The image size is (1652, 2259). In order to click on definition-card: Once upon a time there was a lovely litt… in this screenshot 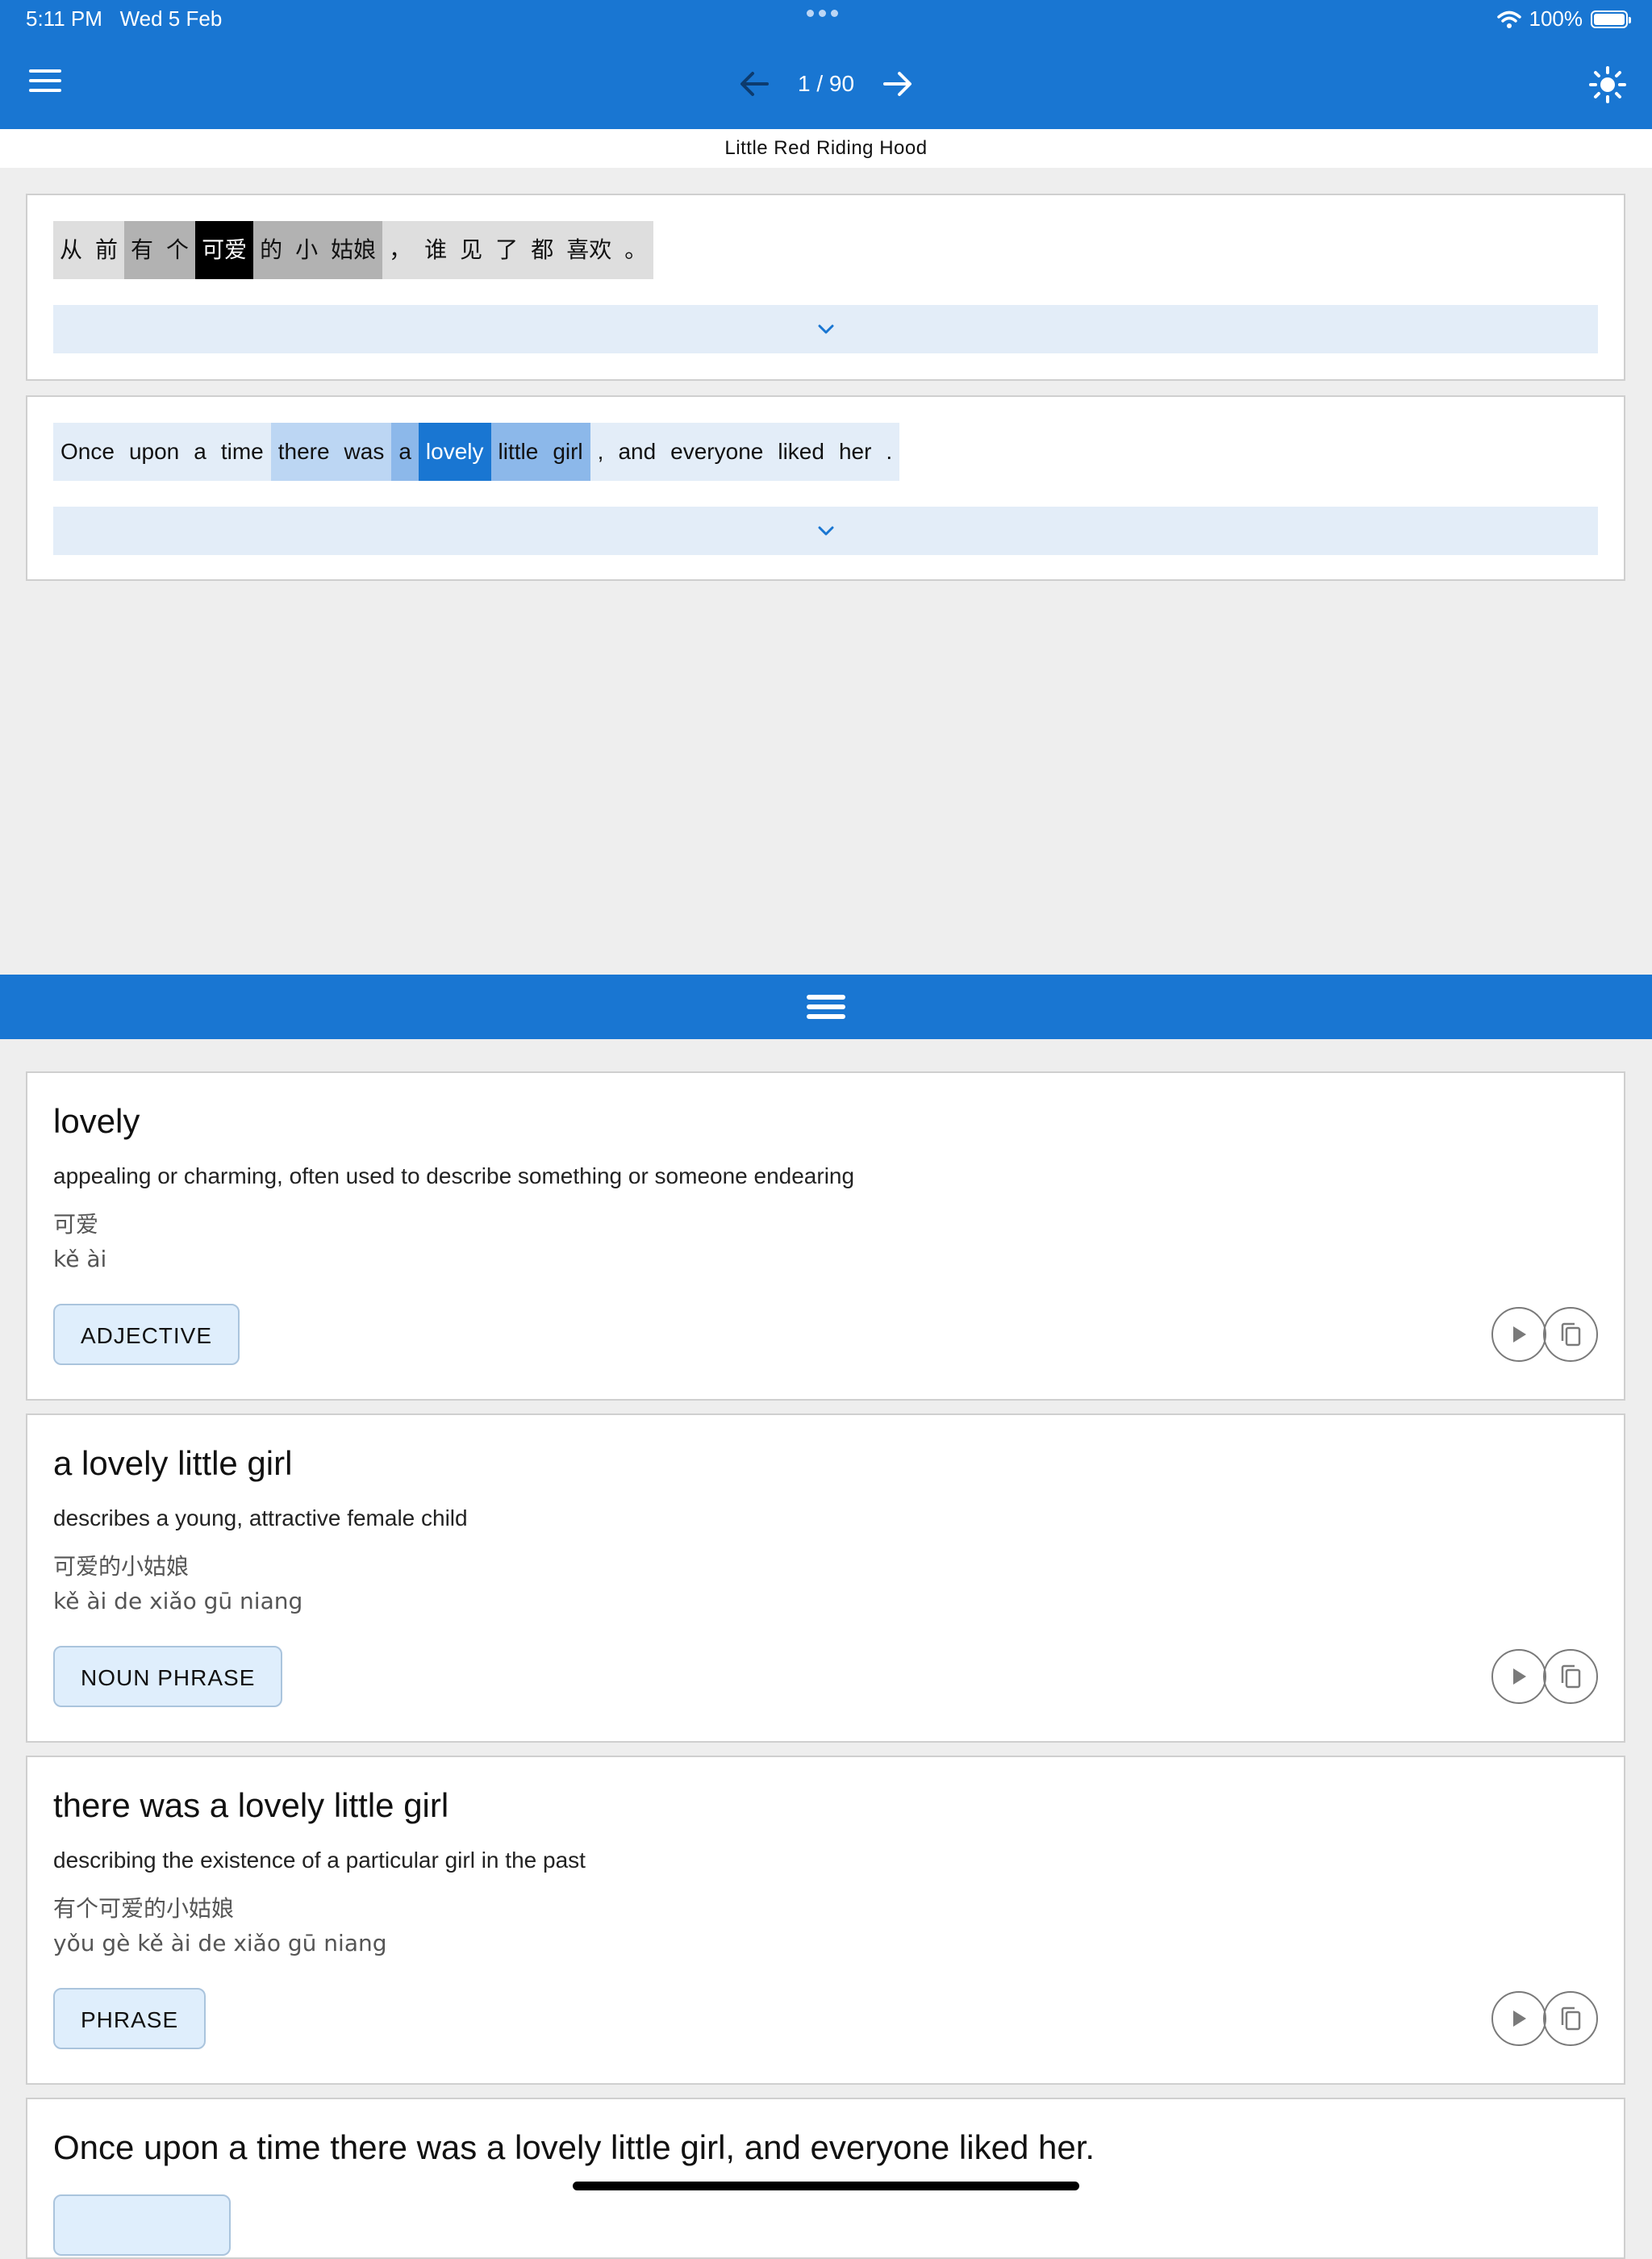, I will do `click(825, 2178)`.